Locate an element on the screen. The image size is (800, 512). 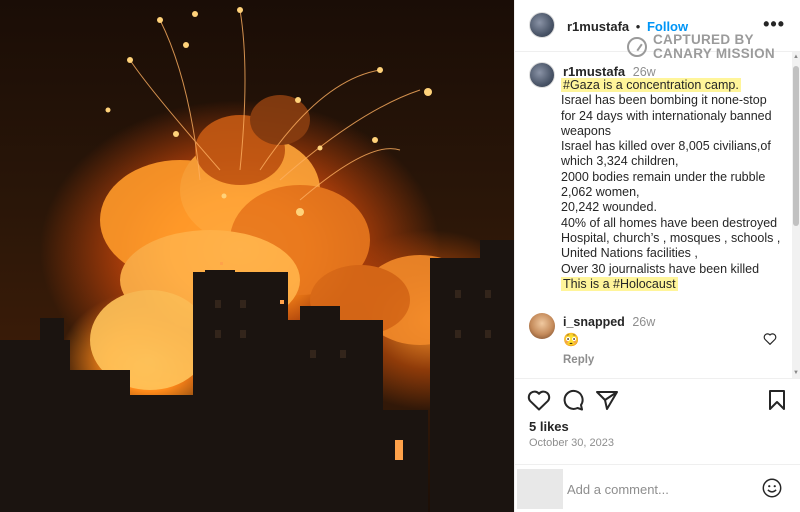
caption-line: 20,242 wounded. is located at coordinates (609, 207).